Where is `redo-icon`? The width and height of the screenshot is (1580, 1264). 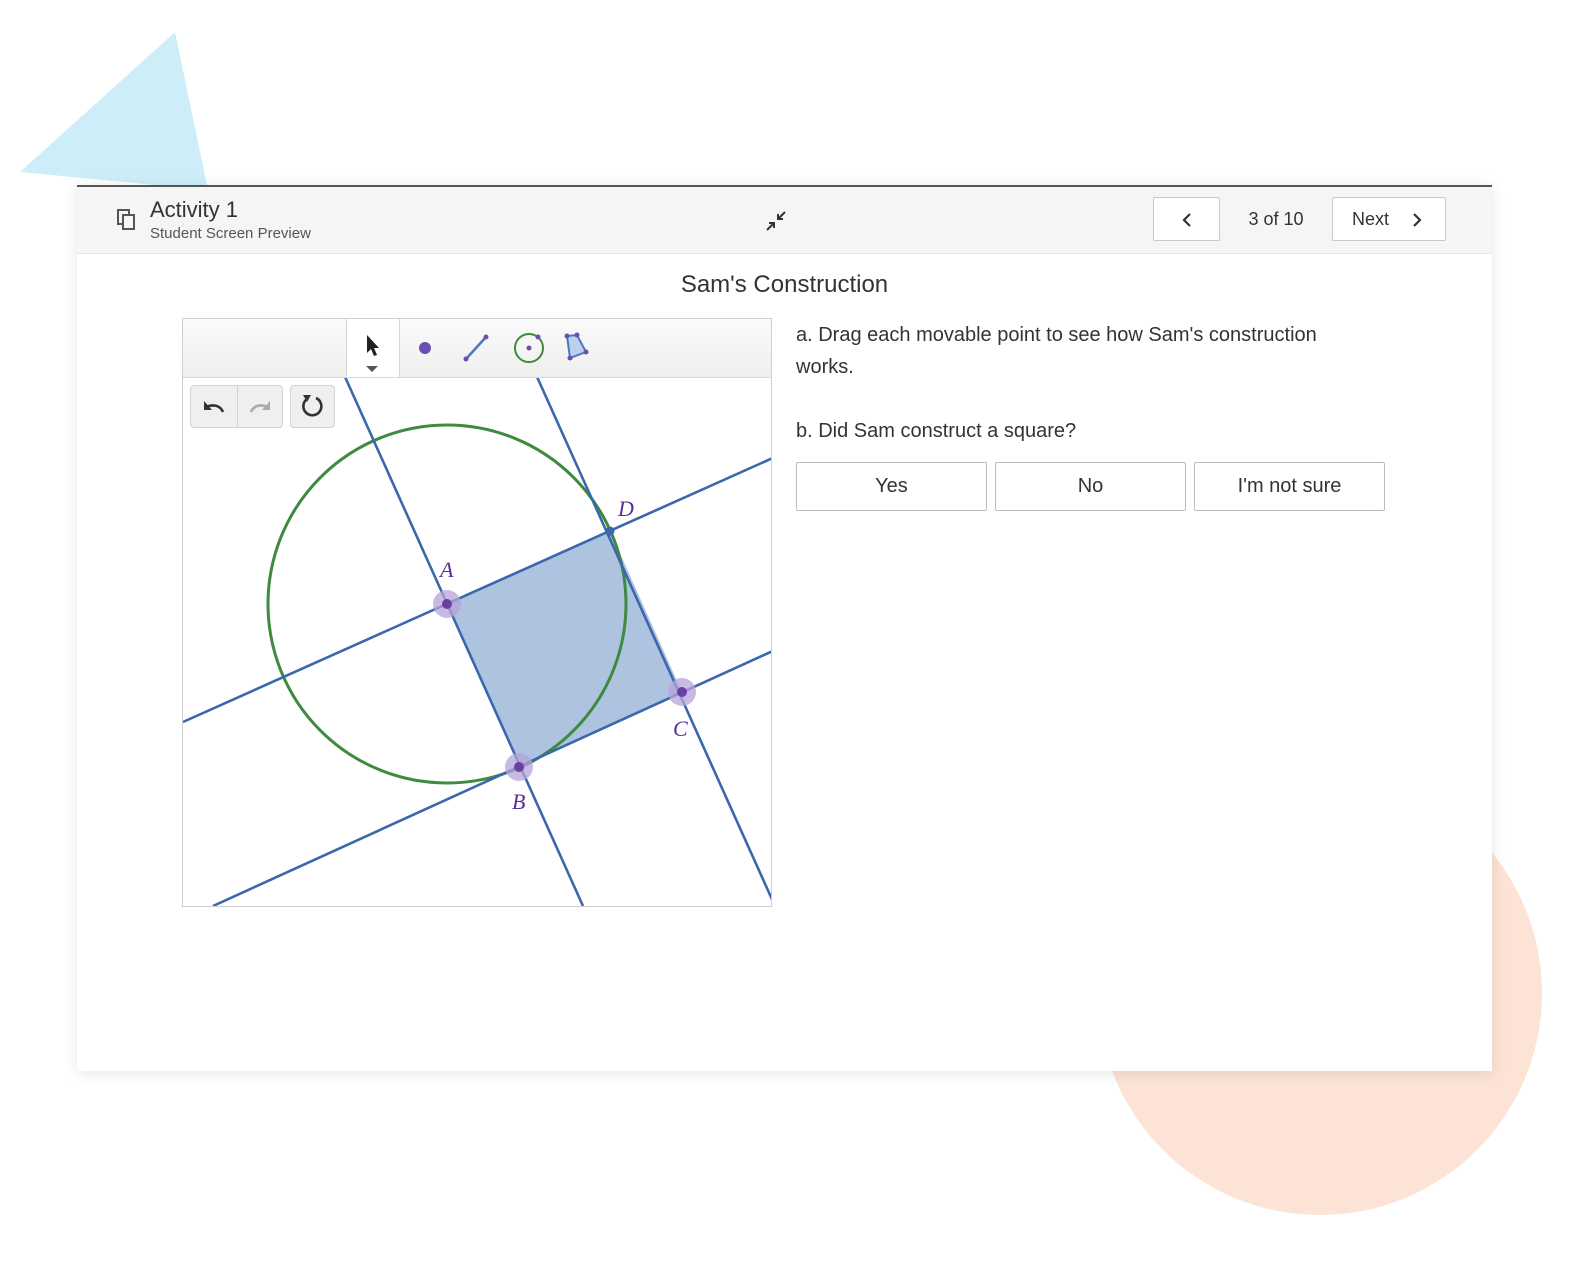 redo-icon is located at coordinates (259, 407).